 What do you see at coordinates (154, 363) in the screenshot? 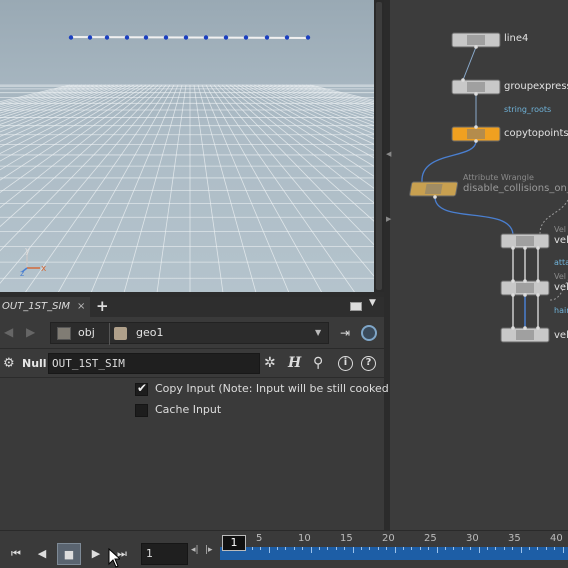
I see `node-name-field: OUT_1ST_SIM` at bounding box center [154, 363].